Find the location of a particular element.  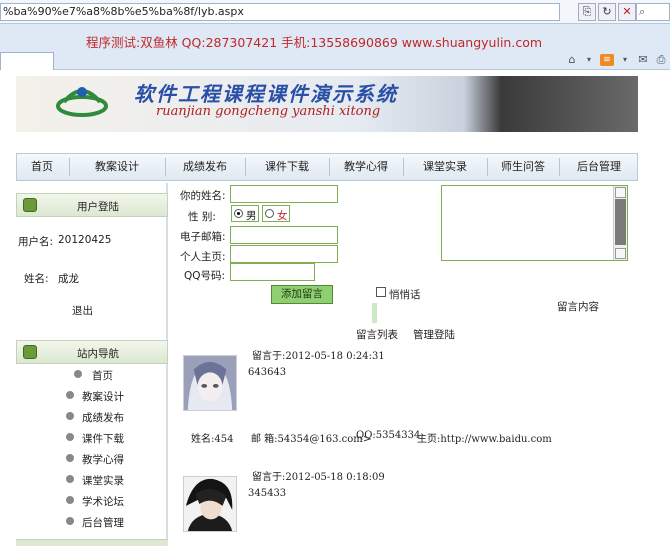

nav-item: 课堂实录 is located at coordinates (445, 167).